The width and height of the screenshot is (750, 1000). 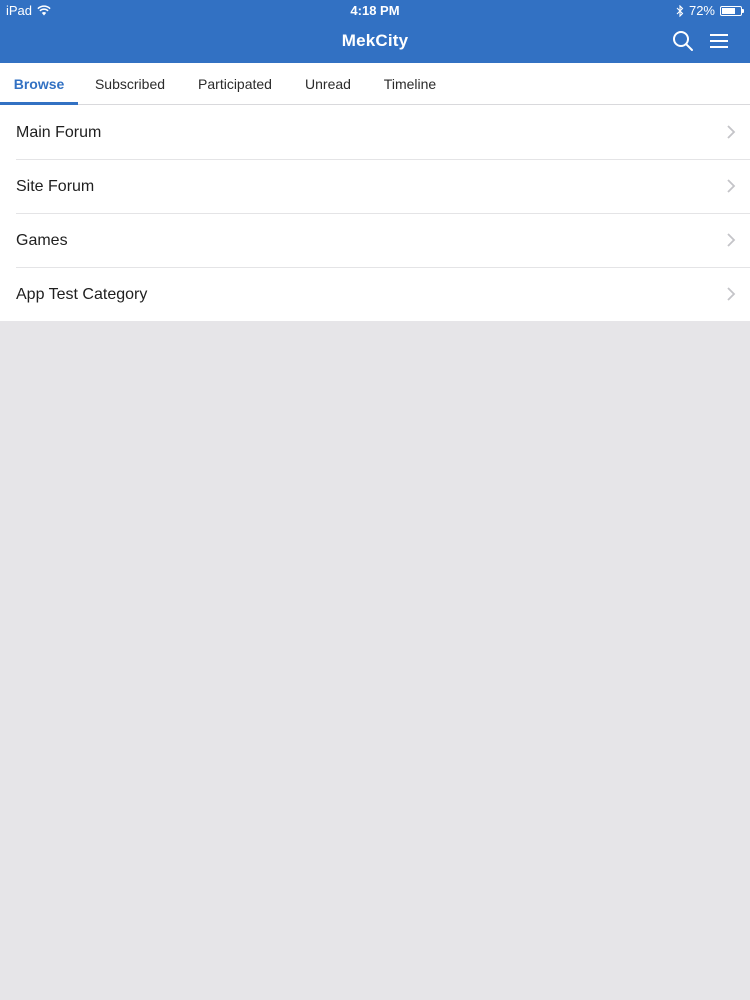 I want to click on status-bar: iPad 4:18 PM 72%, so click(x=375, y=11).